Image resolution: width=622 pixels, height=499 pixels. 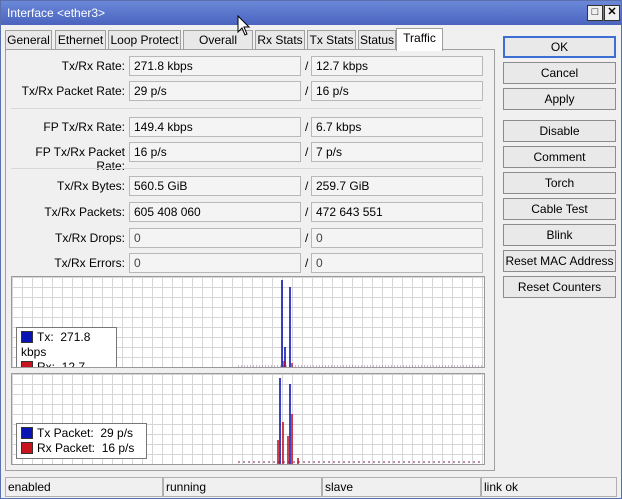 What do you see at coordinates (280, 40) in the screenshot?
I see `tab-rx-stats: Rx Stats` at bounding box center [280, 40].